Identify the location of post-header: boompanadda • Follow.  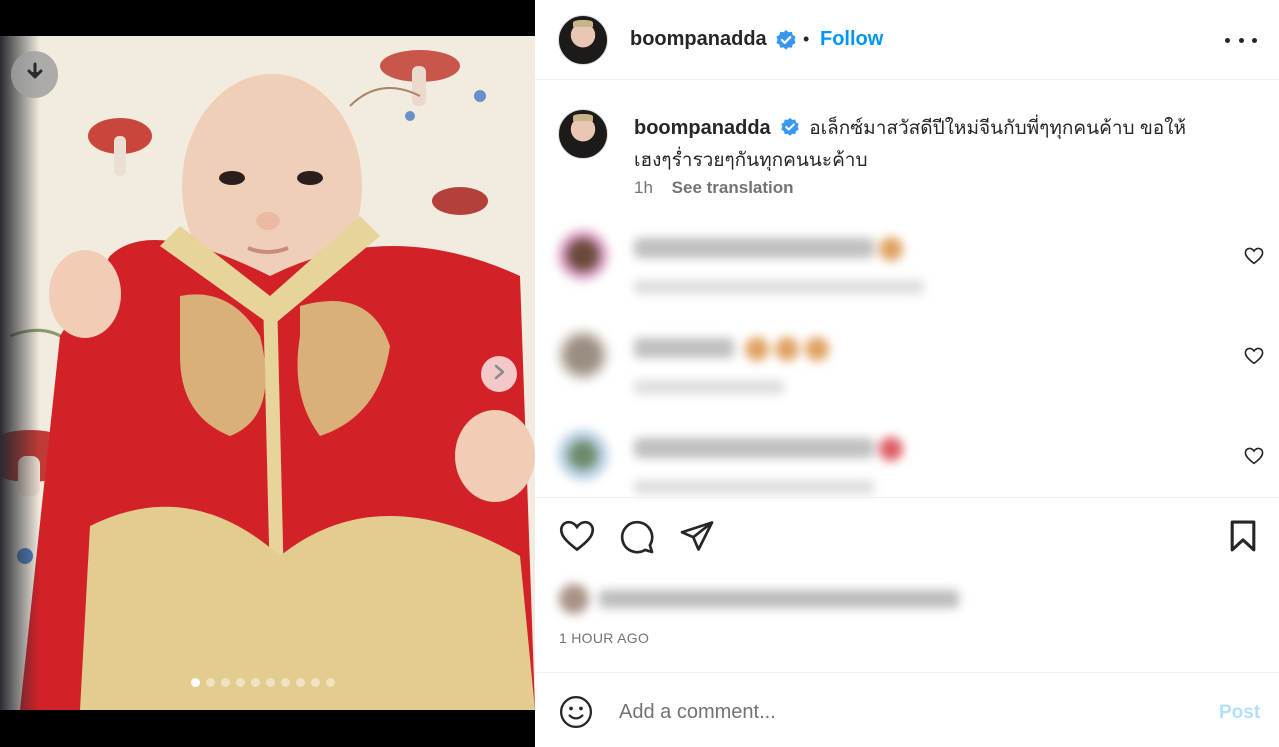
(907, 40).